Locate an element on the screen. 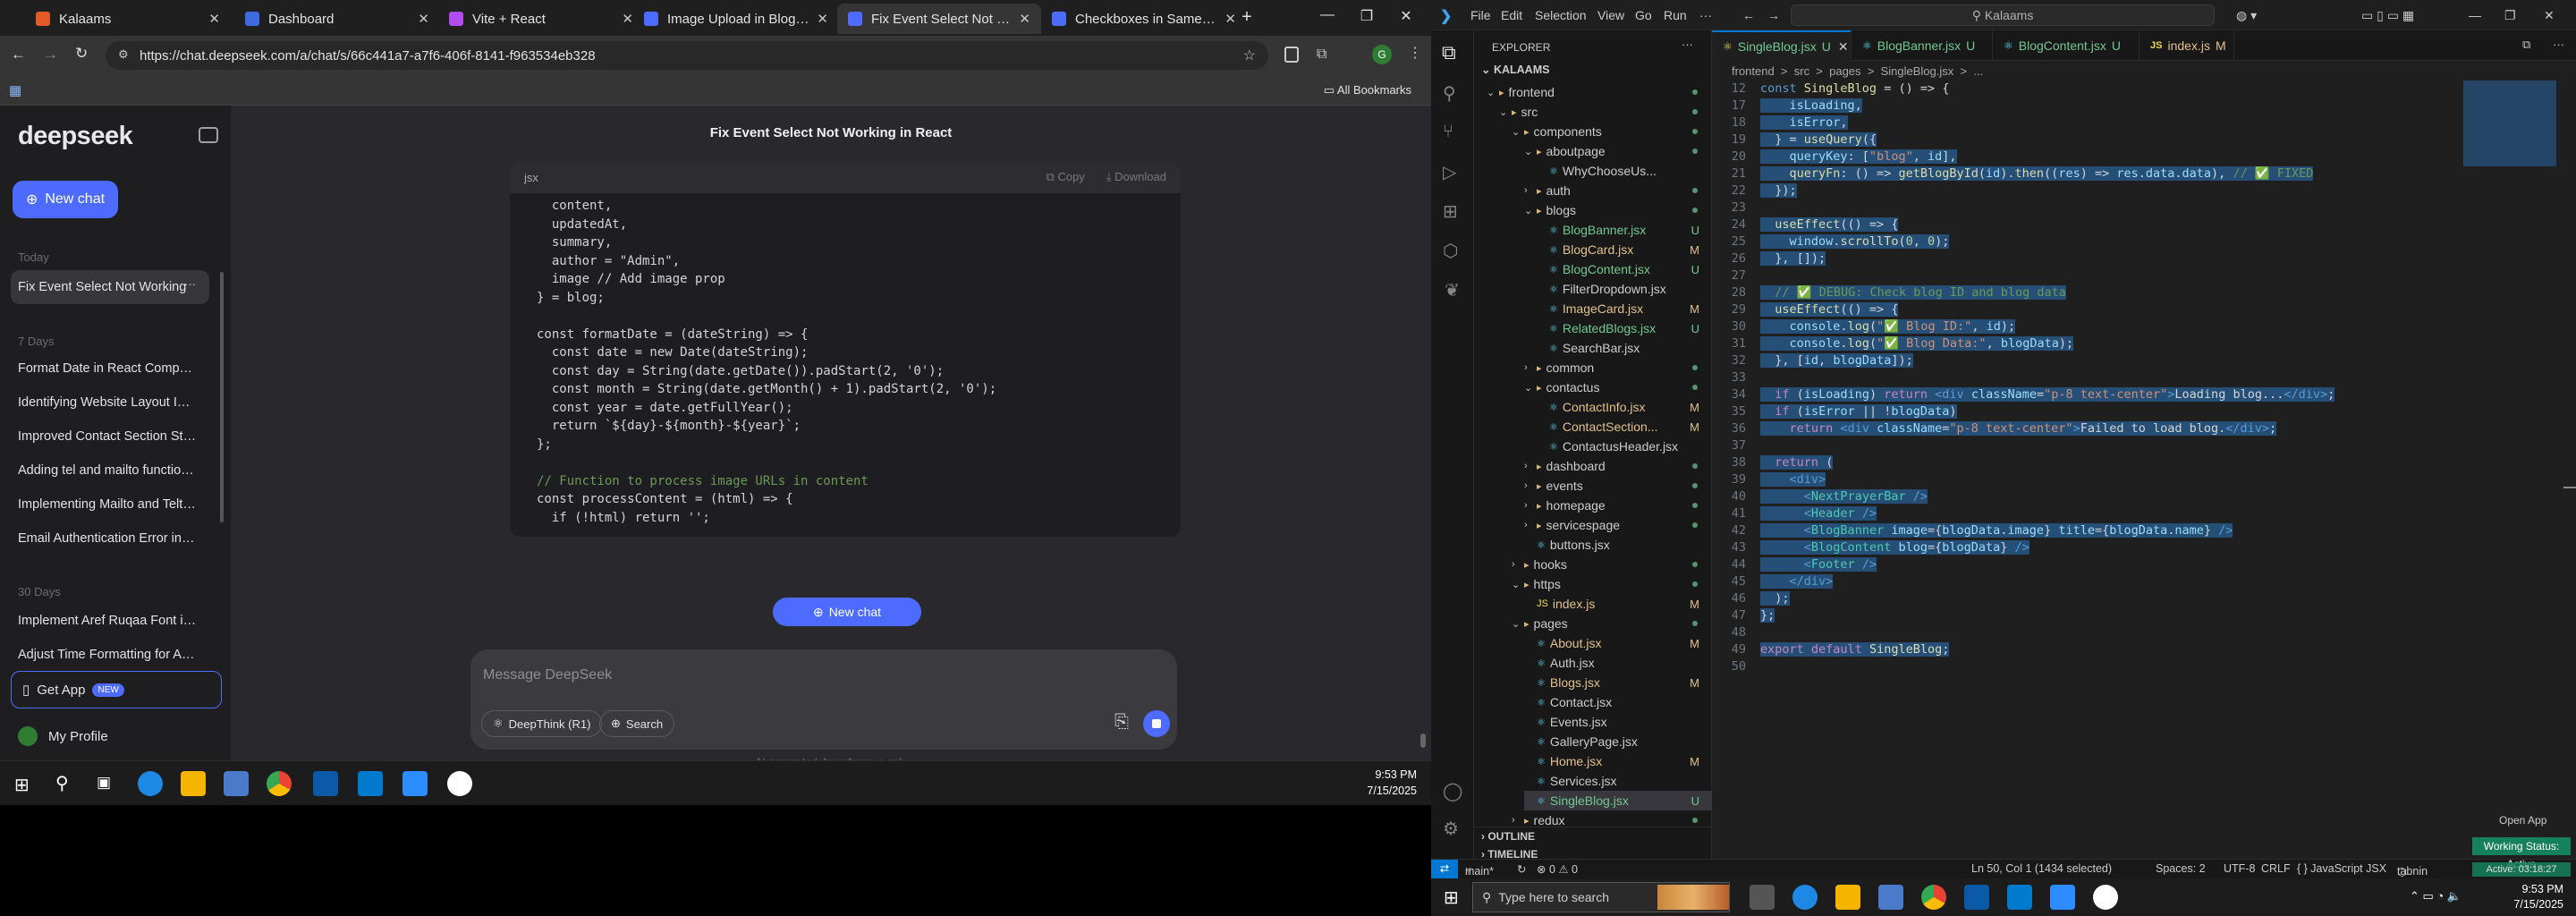 The image size is (2576, 916). tree-folder-item: › ▸ servicespage is located at coordinates (1618, 525).